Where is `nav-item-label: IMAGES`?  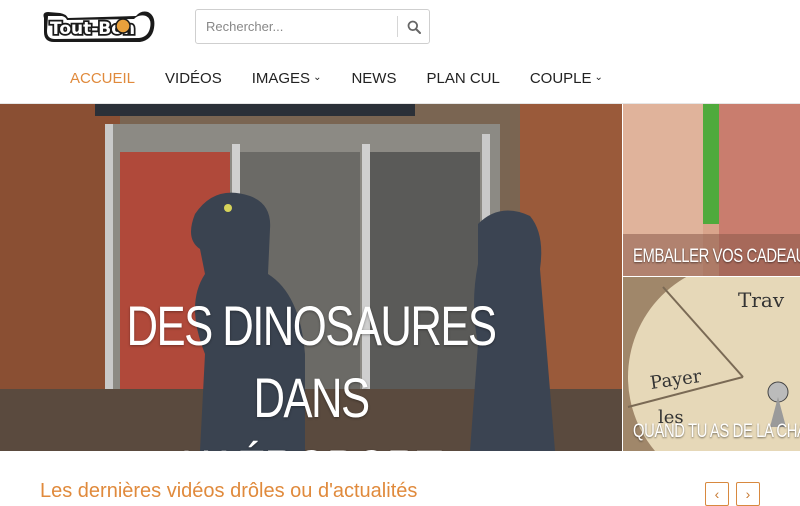
nav-item-label: IMAGES is located at coordinates (281, 78).